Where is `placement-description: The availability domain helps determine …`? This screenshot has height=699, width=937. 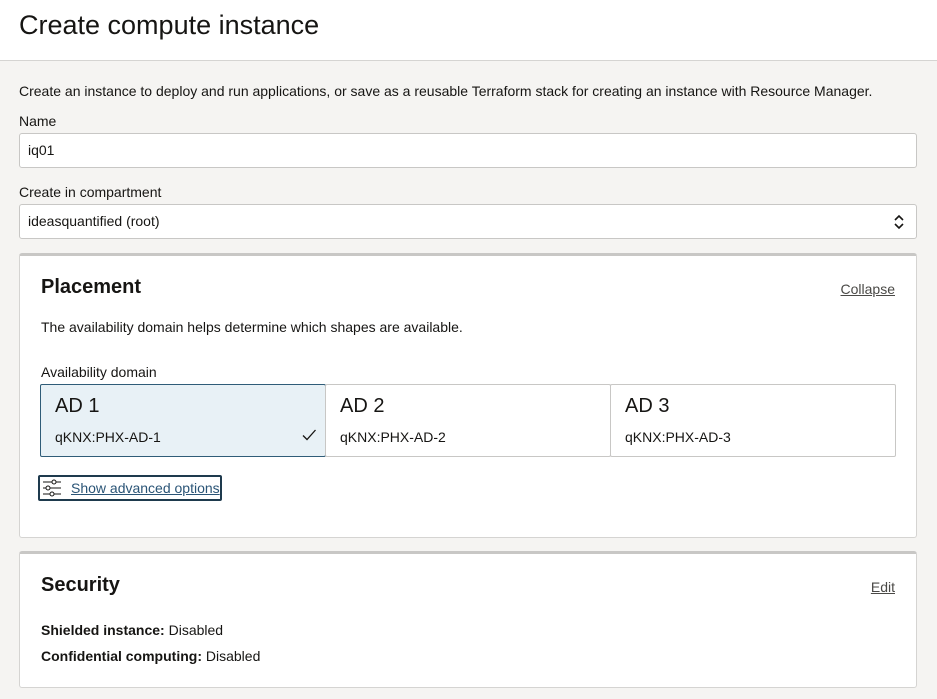 placement-description: The availability domain helps determine … is located at coordinates (252, 327).